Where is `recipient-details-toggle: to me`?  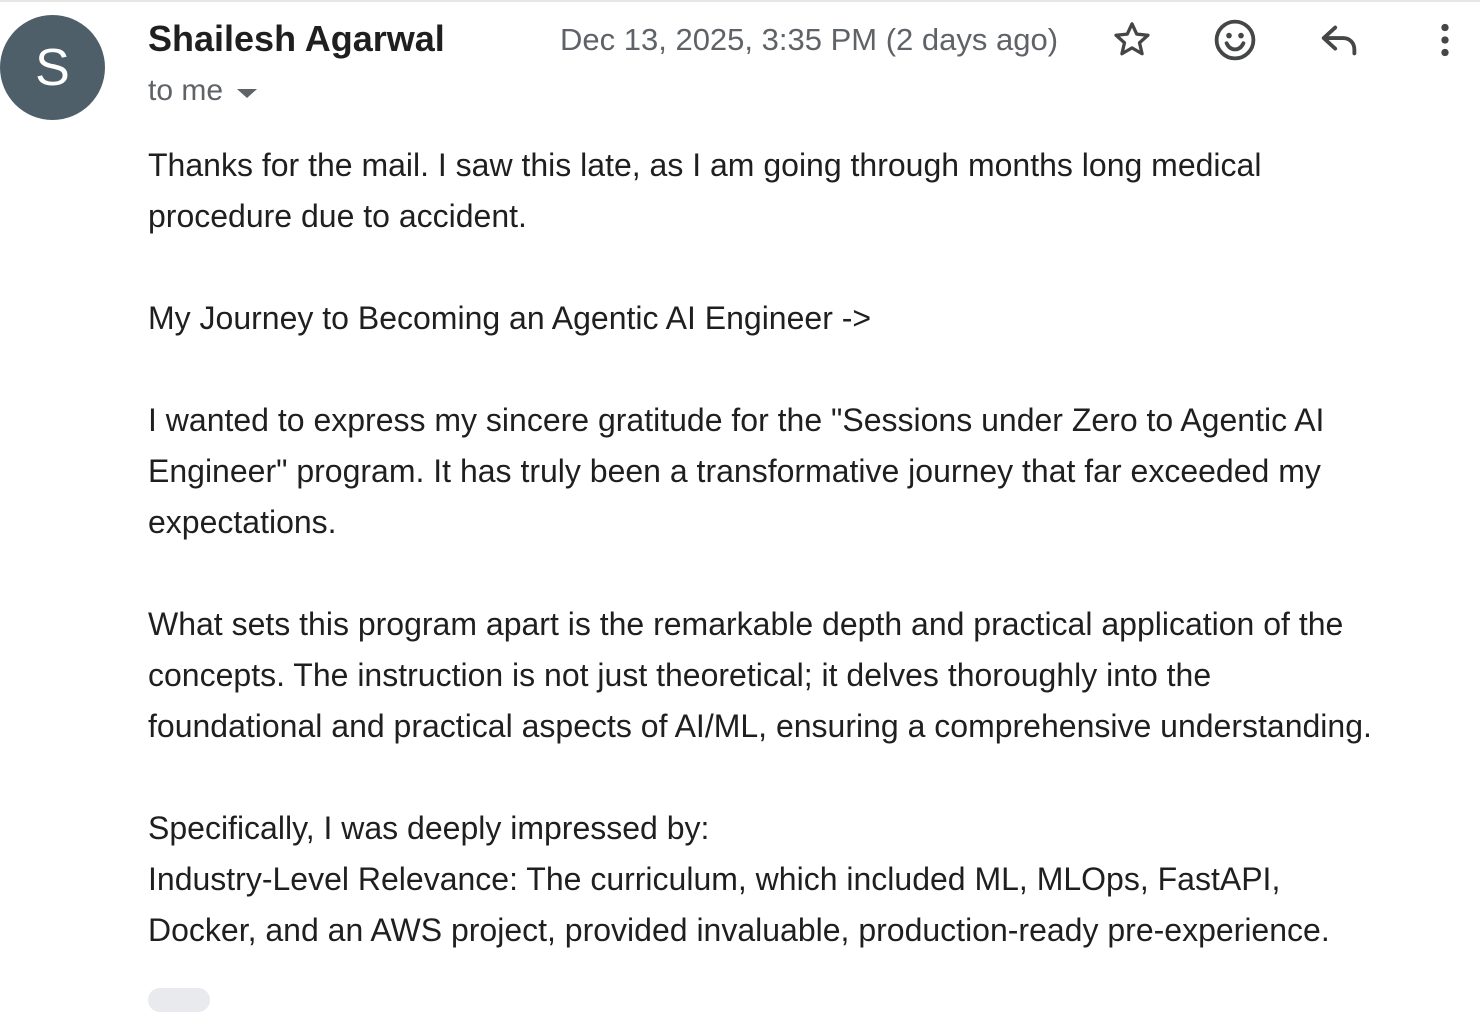 recipient-details-toggle: to me is located at coordinates (203, 91).